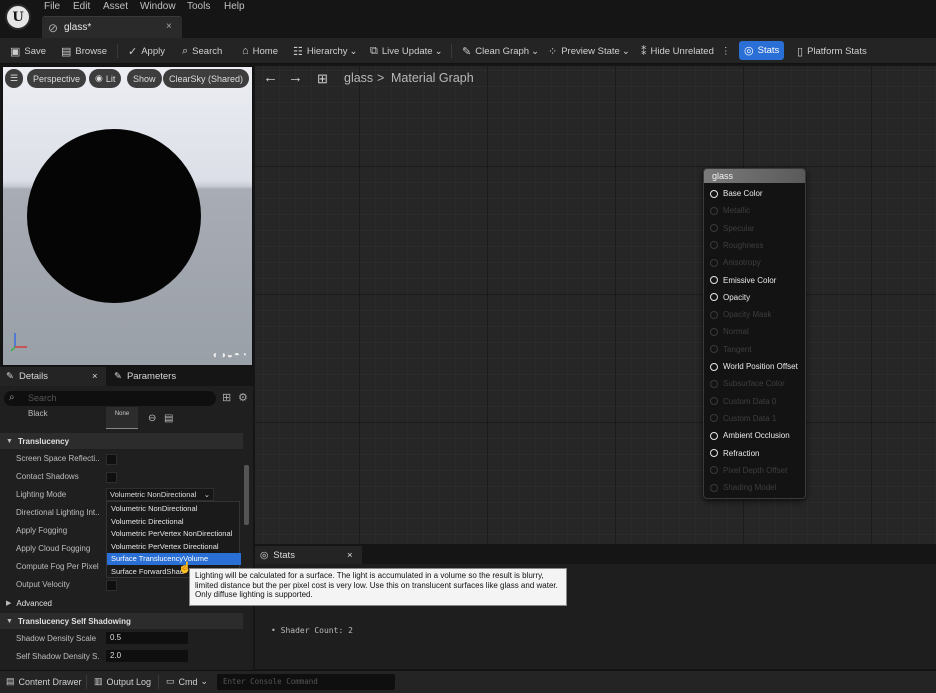  I want to click on menu-help: Help, so click(234, 6).